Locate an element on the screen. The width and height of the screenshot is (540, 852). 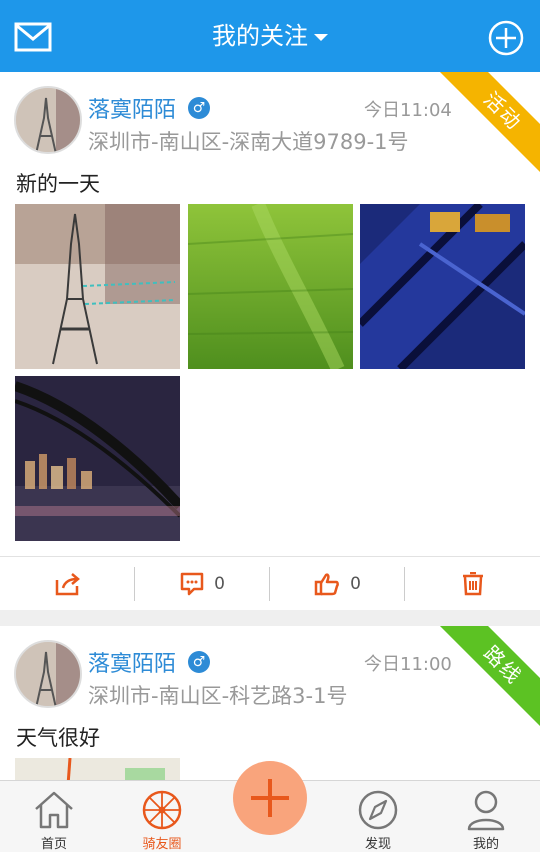
home-icon is located at coordinates (54, 810).